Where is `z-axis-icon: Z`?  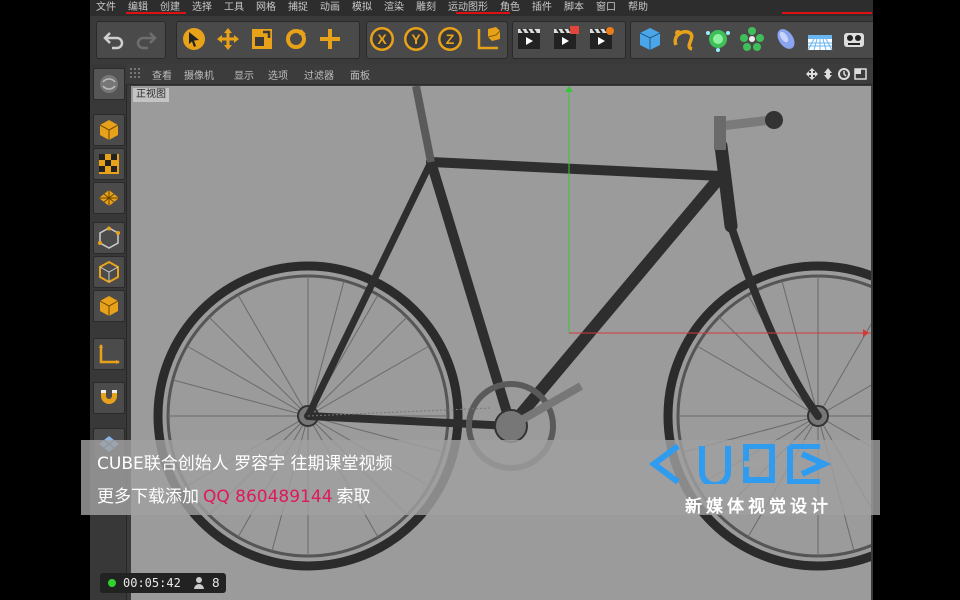 z-axis-icon: Z is located at coordinates (450, 39).